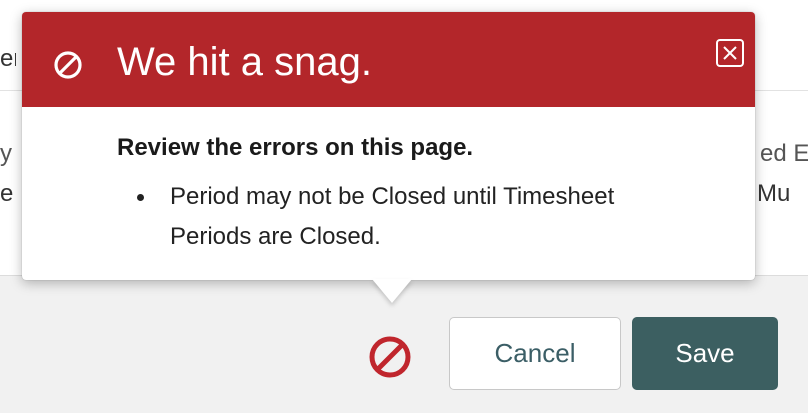 Image resolution: width=808 pixels, height=413 pixels. What do you see at coordinates (392, 291) in the screenshot?
I see `popover-pointer` at bounding box center [392, 291].